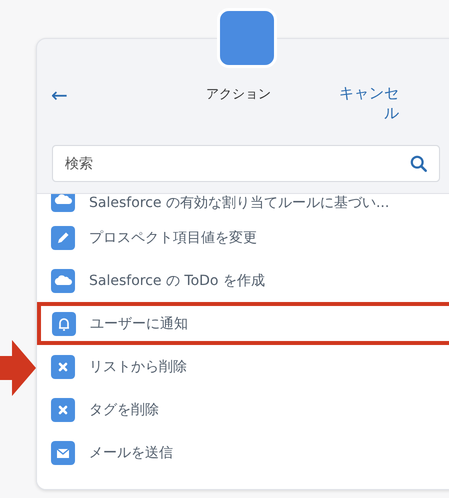  I want to click on bell-icon, so click(64, 324).